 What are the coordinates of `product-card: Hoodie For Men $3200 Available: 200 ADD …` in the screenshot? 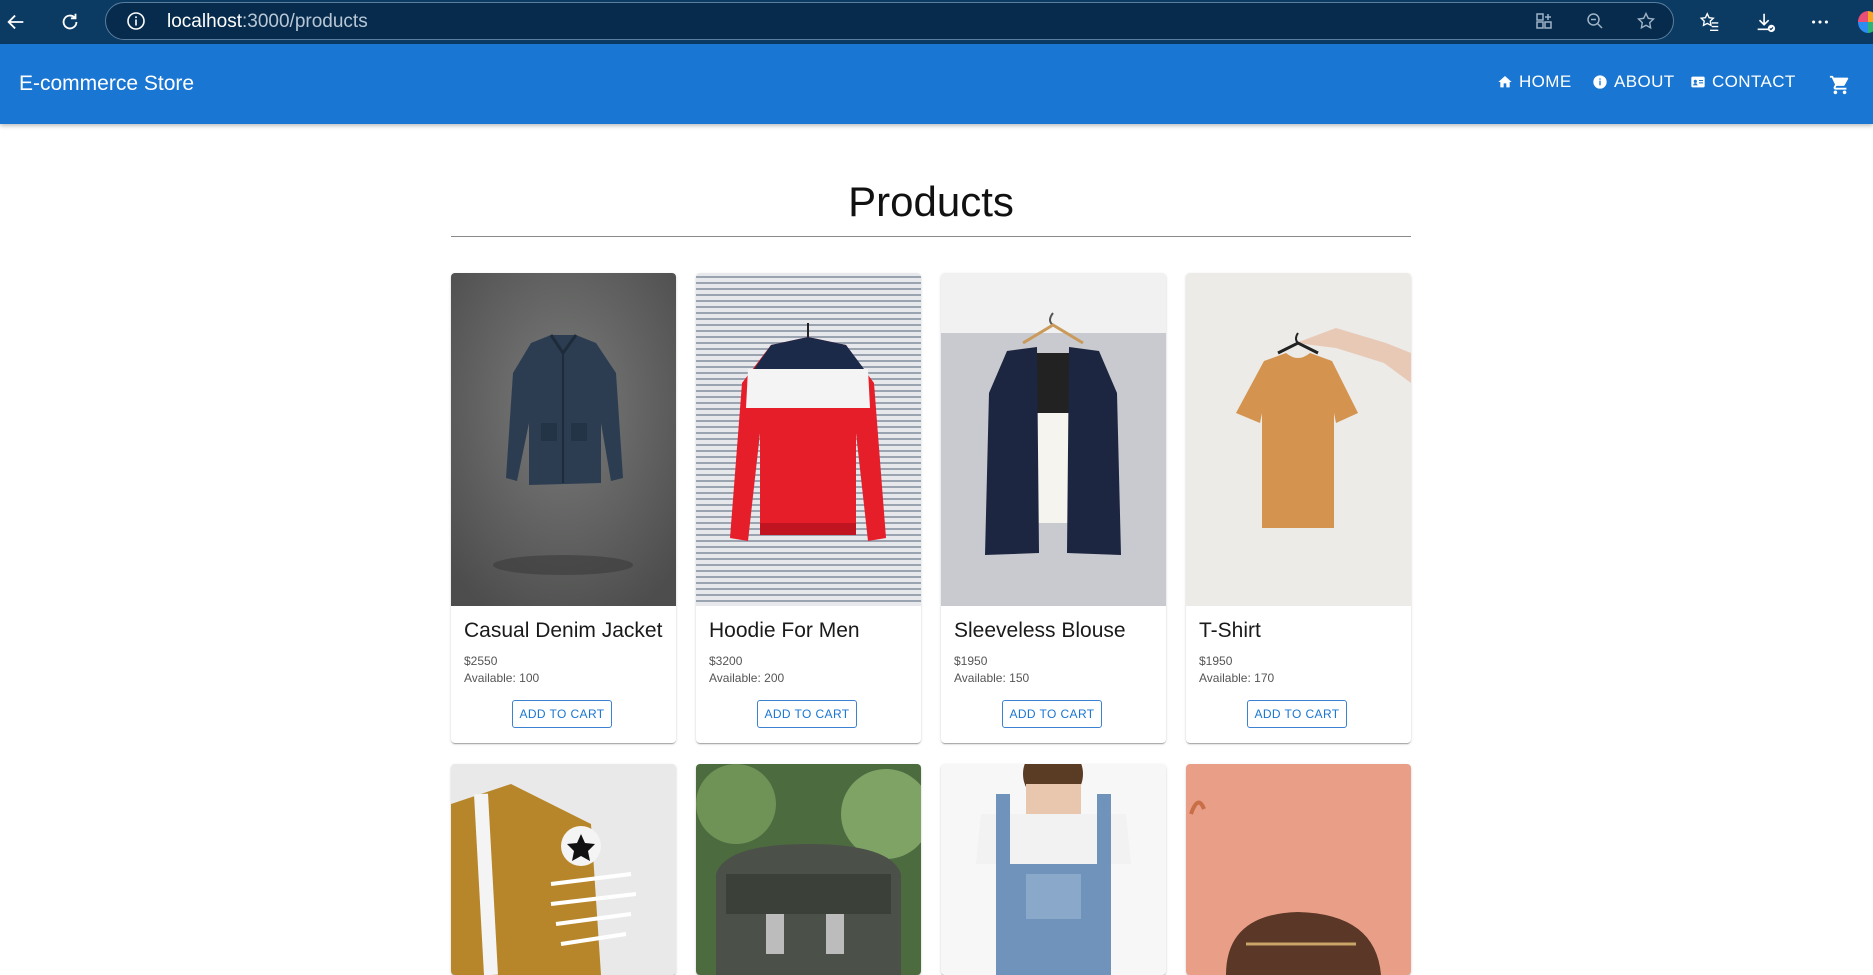 It's located at (808, 508).